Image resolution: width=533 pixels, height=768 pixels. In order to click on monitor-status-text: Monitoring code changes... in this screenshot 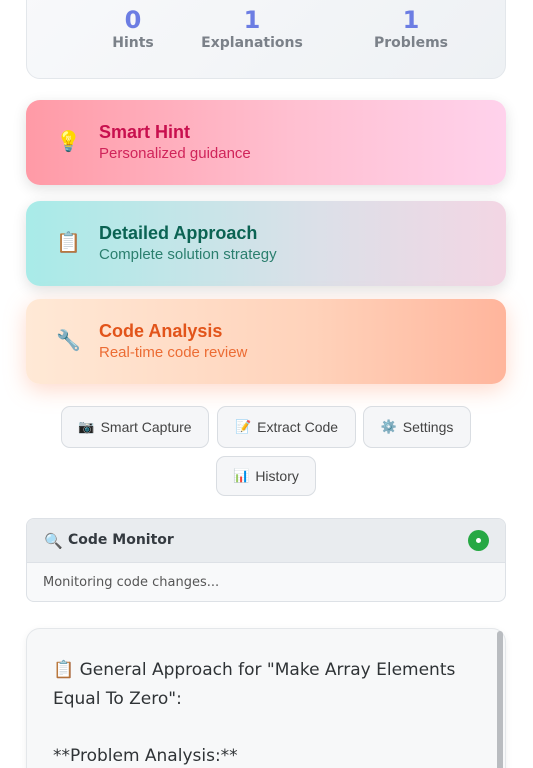, I will do `click(131, 582)`.